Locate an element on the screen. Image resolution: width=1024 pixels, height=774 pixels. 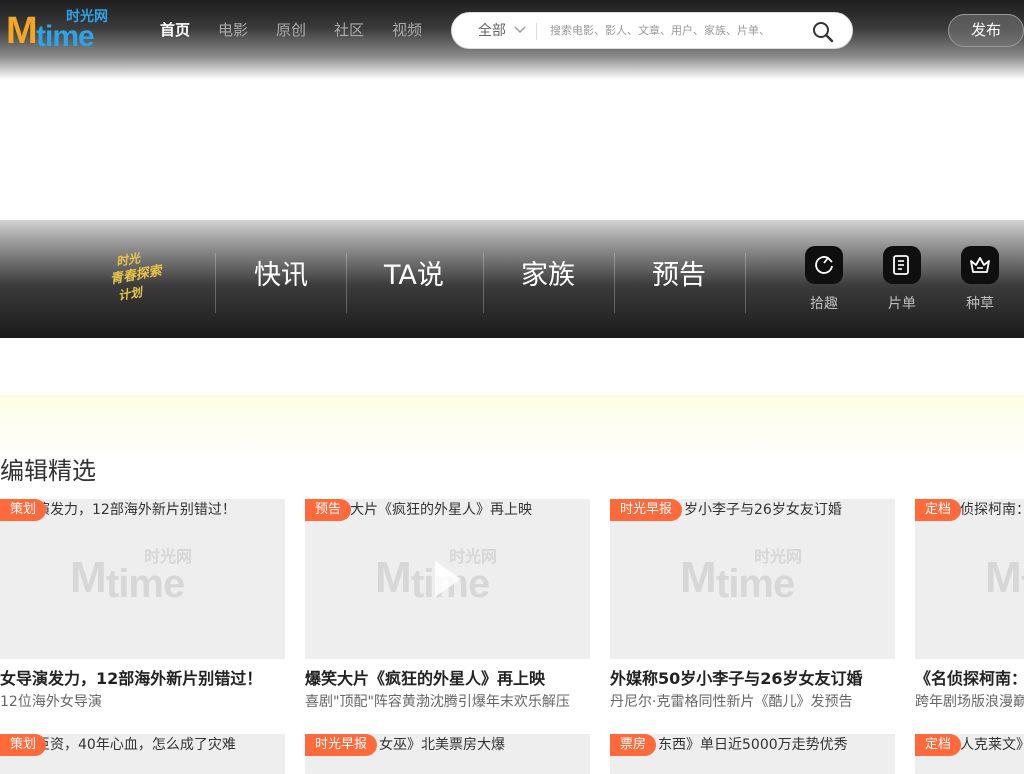
card-thumbnail: 定档 侦探柯南： Mtime时光网 is located at coordinates (969, 579).